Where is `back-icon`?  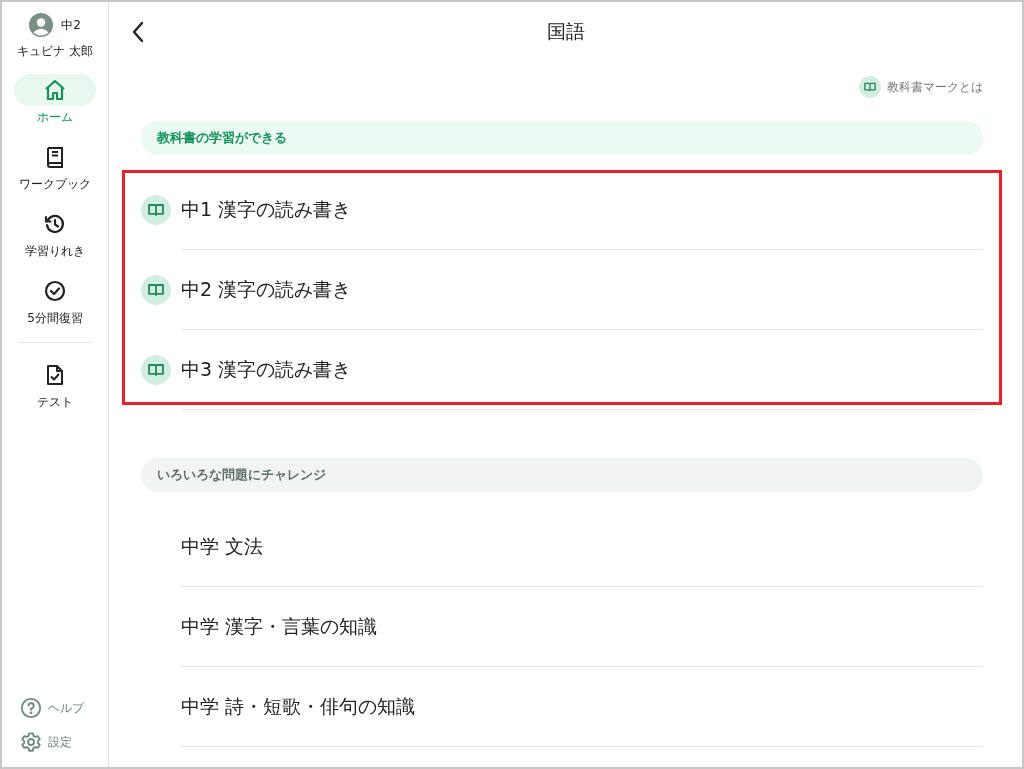
back-icon is located at coordinates (138, 32).